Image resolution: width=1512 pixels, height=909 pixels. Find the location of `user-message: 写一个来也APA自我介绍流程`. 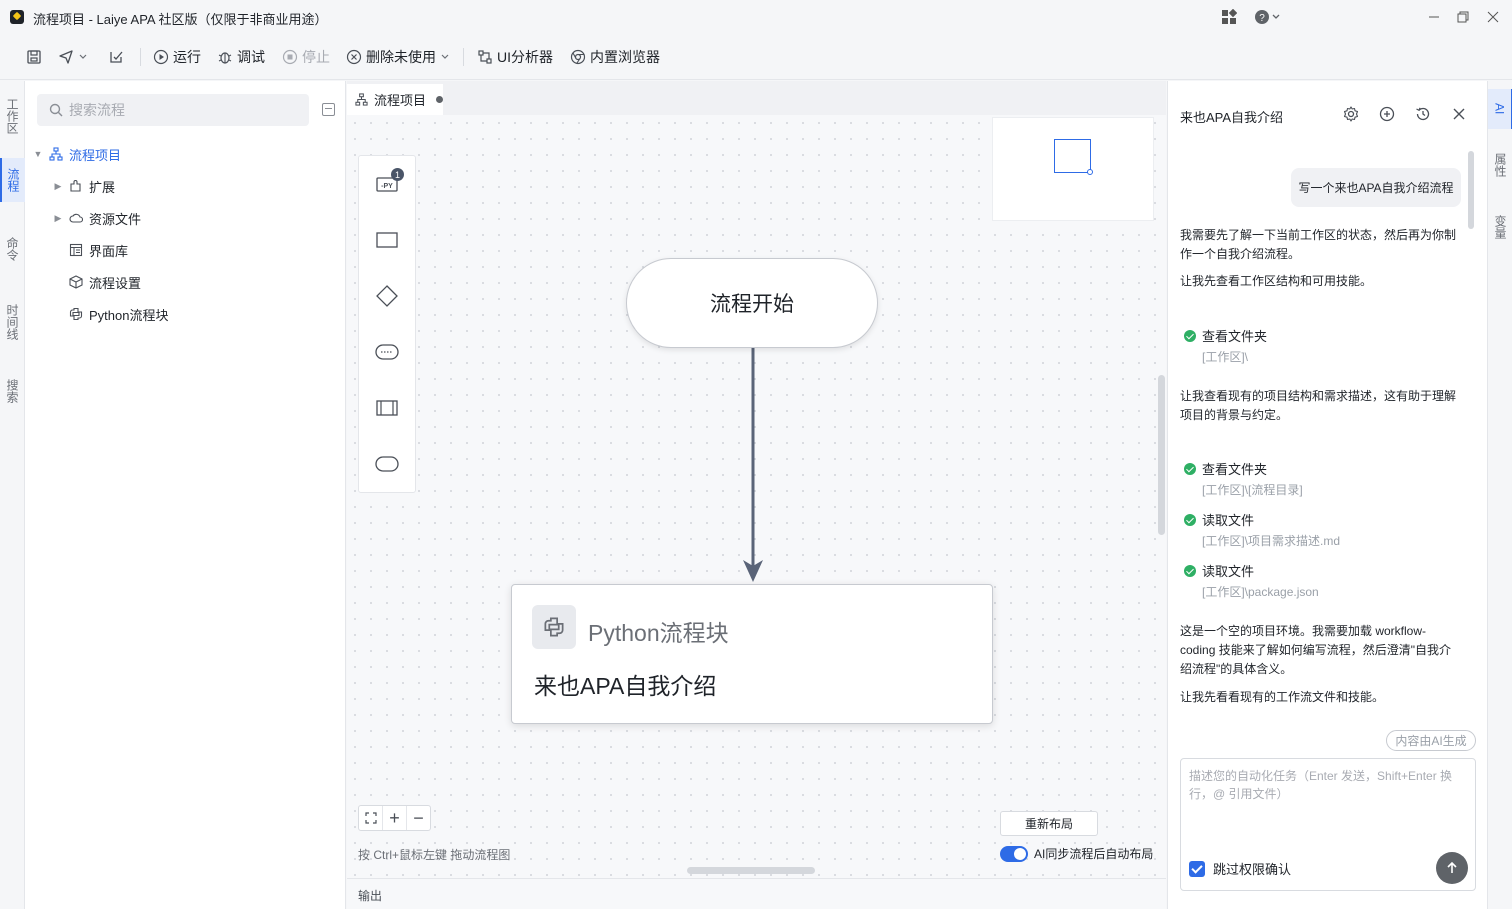

user-message: 写一个来也APA自我介绍流程 is located at coordinates (1376, 187).